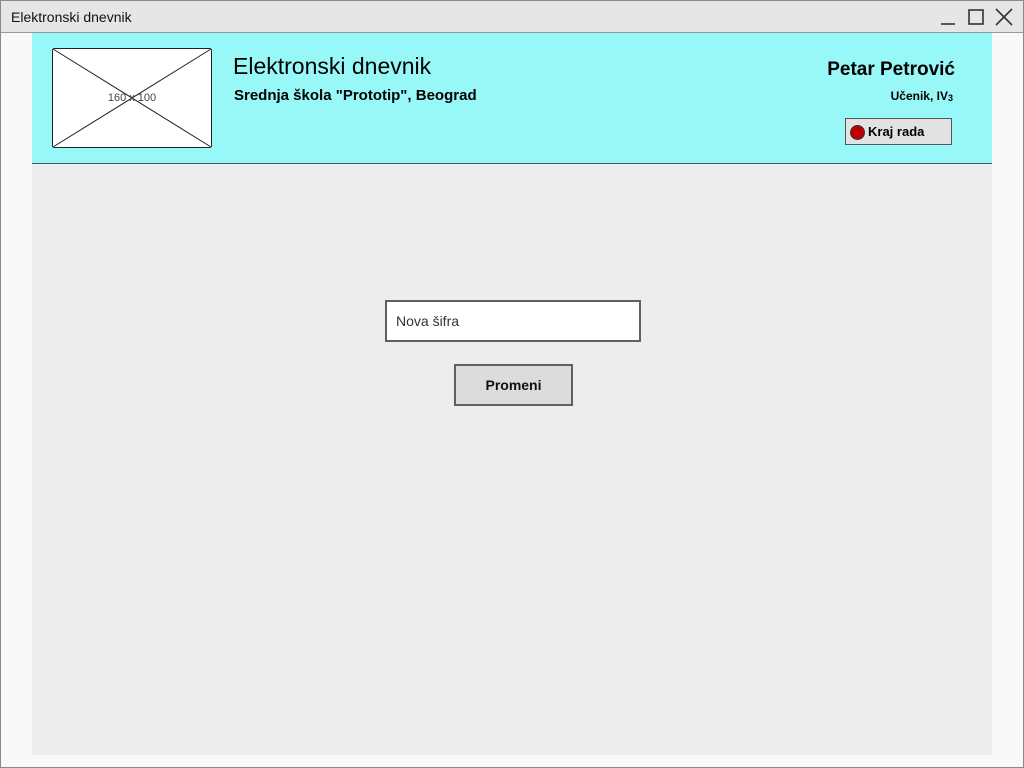  I want to click on logo-placeholder: 160 x 100, so click(132, 98).